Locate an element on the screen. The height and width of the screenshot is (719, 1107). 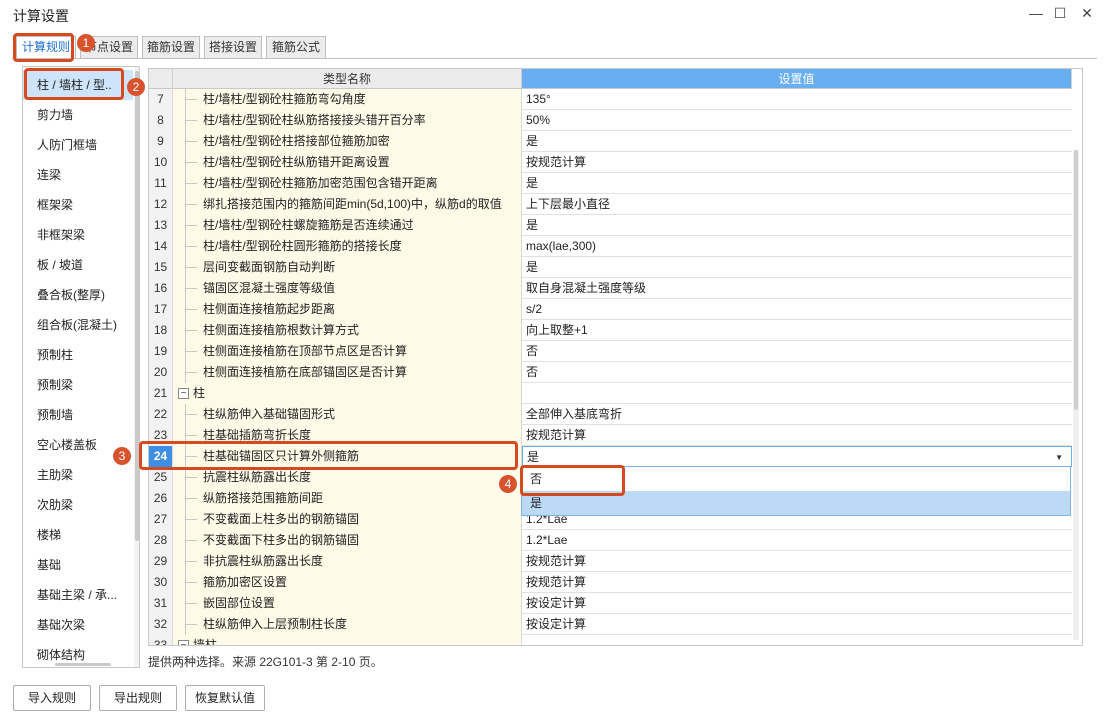
table-row: 14 柱/墙柱/型钢砼柱圆形箍筋的搭接长度 max(lae,300) is located at coordinates (610, 246).